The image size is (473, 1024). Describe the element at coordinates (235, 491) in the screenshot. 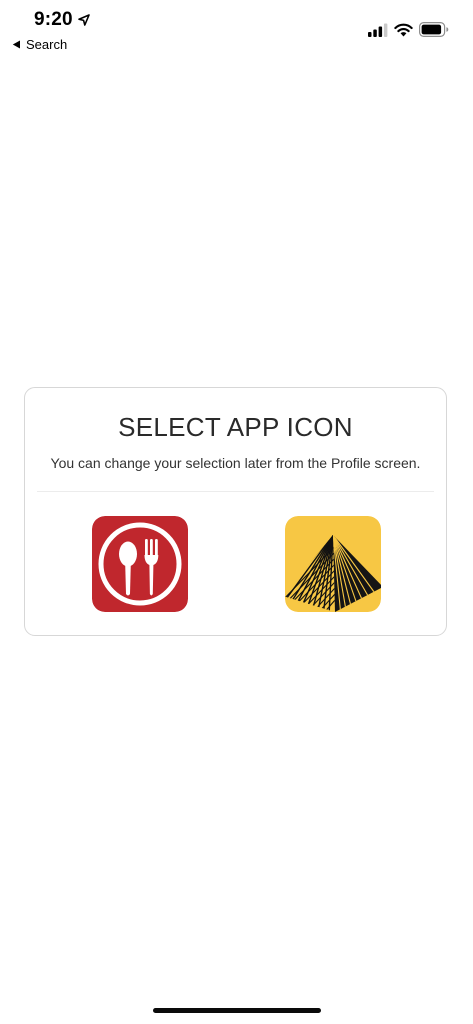

I see `divider` at that location.